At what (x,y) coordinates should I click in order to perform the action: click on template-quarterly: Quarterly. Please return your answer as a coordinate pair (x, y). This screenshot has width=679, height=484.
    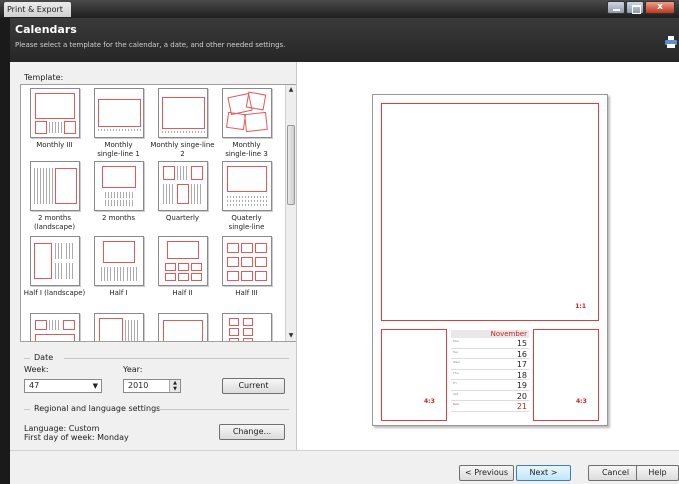
    Looking at the image, I should click on (182, 192).